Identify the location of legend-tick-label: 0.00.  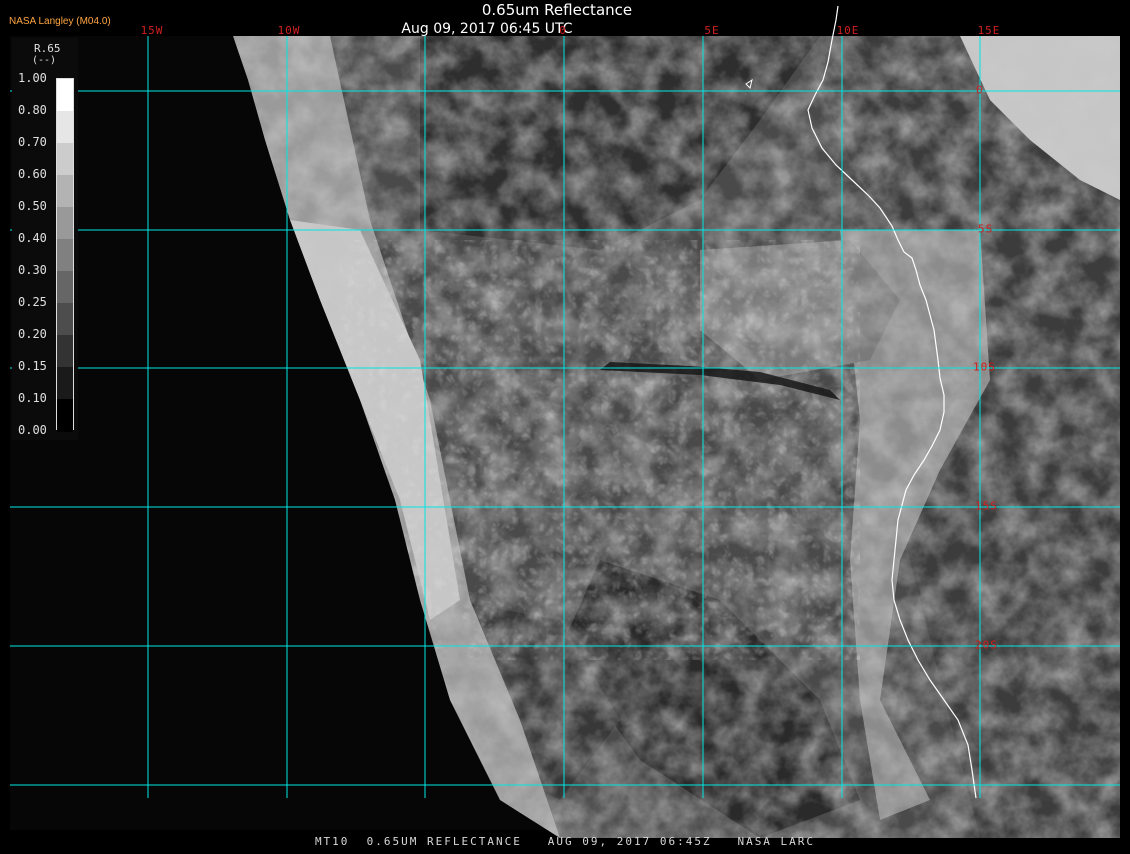
(32, 430).